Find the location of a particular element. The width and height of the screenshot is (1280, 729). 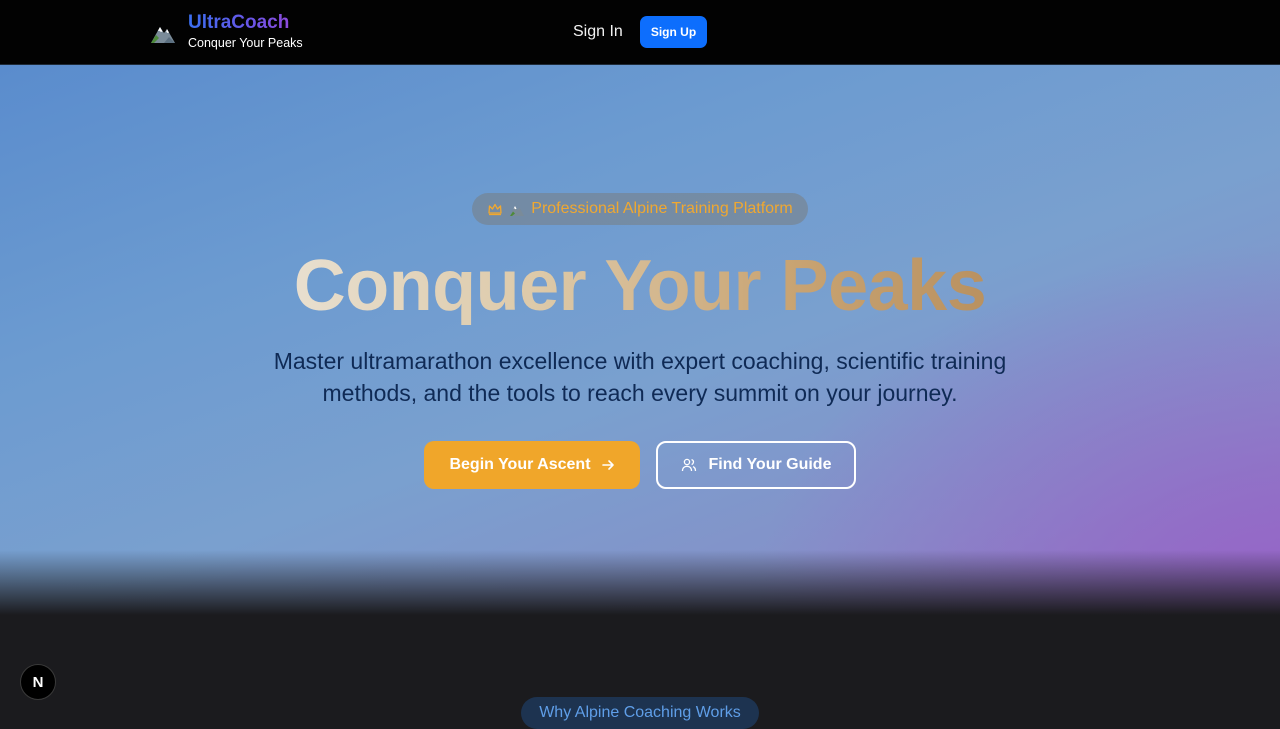

platform-badge: Professional Alpine Training Platform is located at coordinates (640, 209).